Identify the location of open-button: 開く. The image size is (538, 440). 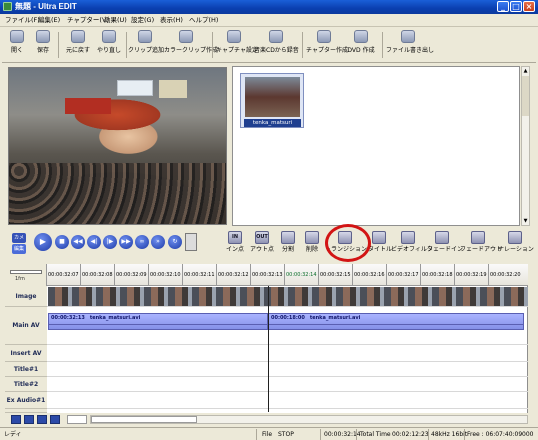
(17, 45).